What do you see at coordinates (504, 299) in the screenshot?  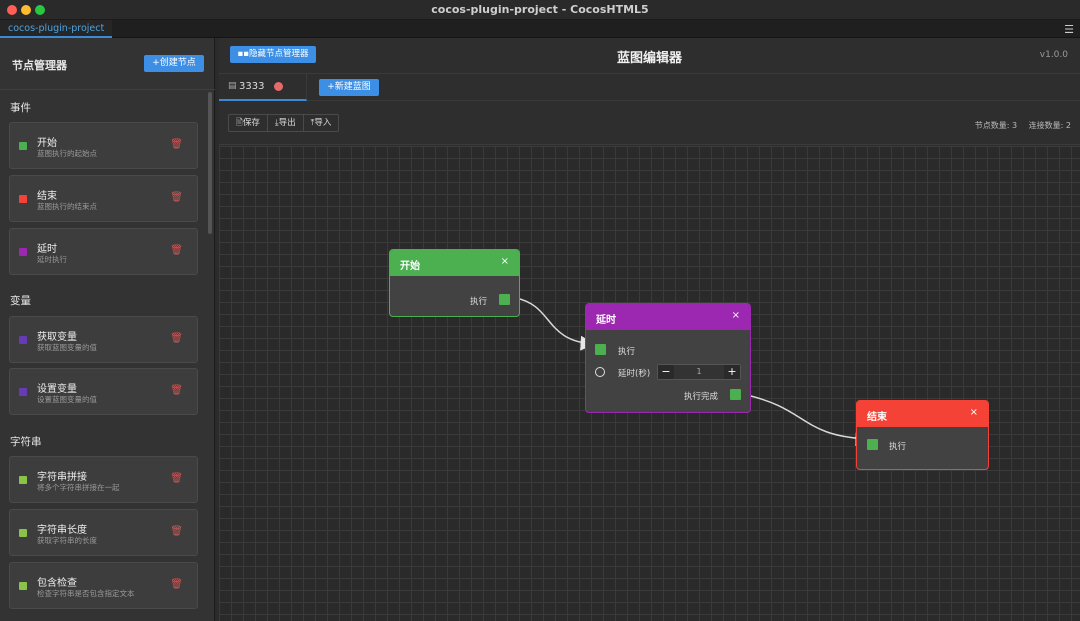 I see `exec-out-pin` at bounding box center [504, 299].